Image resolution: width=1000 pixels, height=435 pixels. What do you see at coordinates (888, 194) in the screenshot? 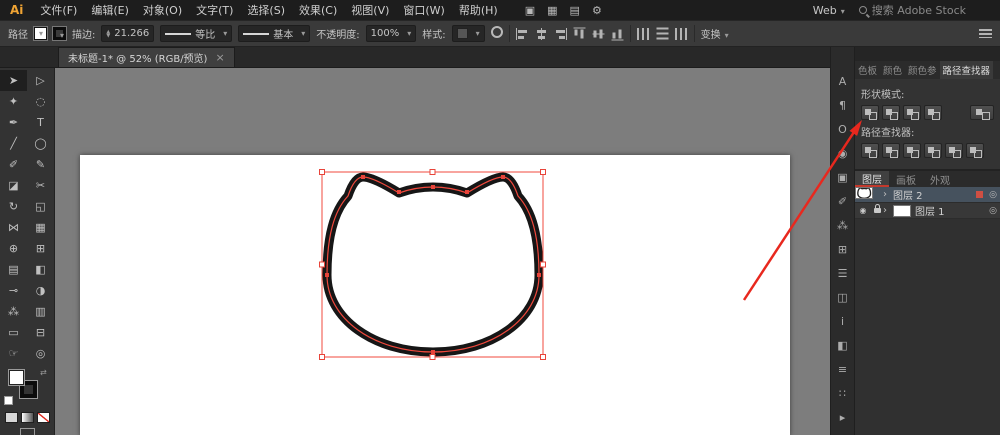
I see `expand-arrow-icon: ›` at bounding box center [888, 194].